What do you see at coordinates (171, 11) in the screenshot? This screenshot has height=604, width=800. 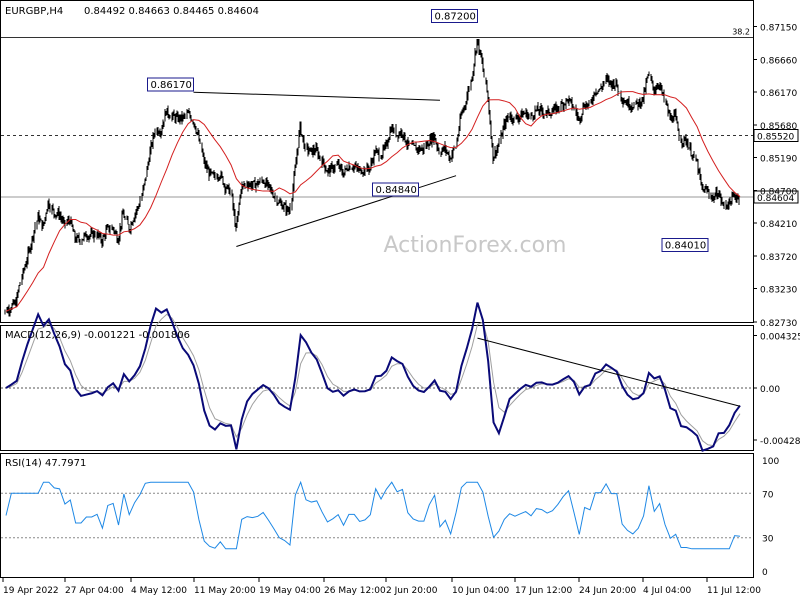 I see `price-header-ohlc: 0.84492 0.84663 0.84465 0.84604` at bounding box center [171, 11].